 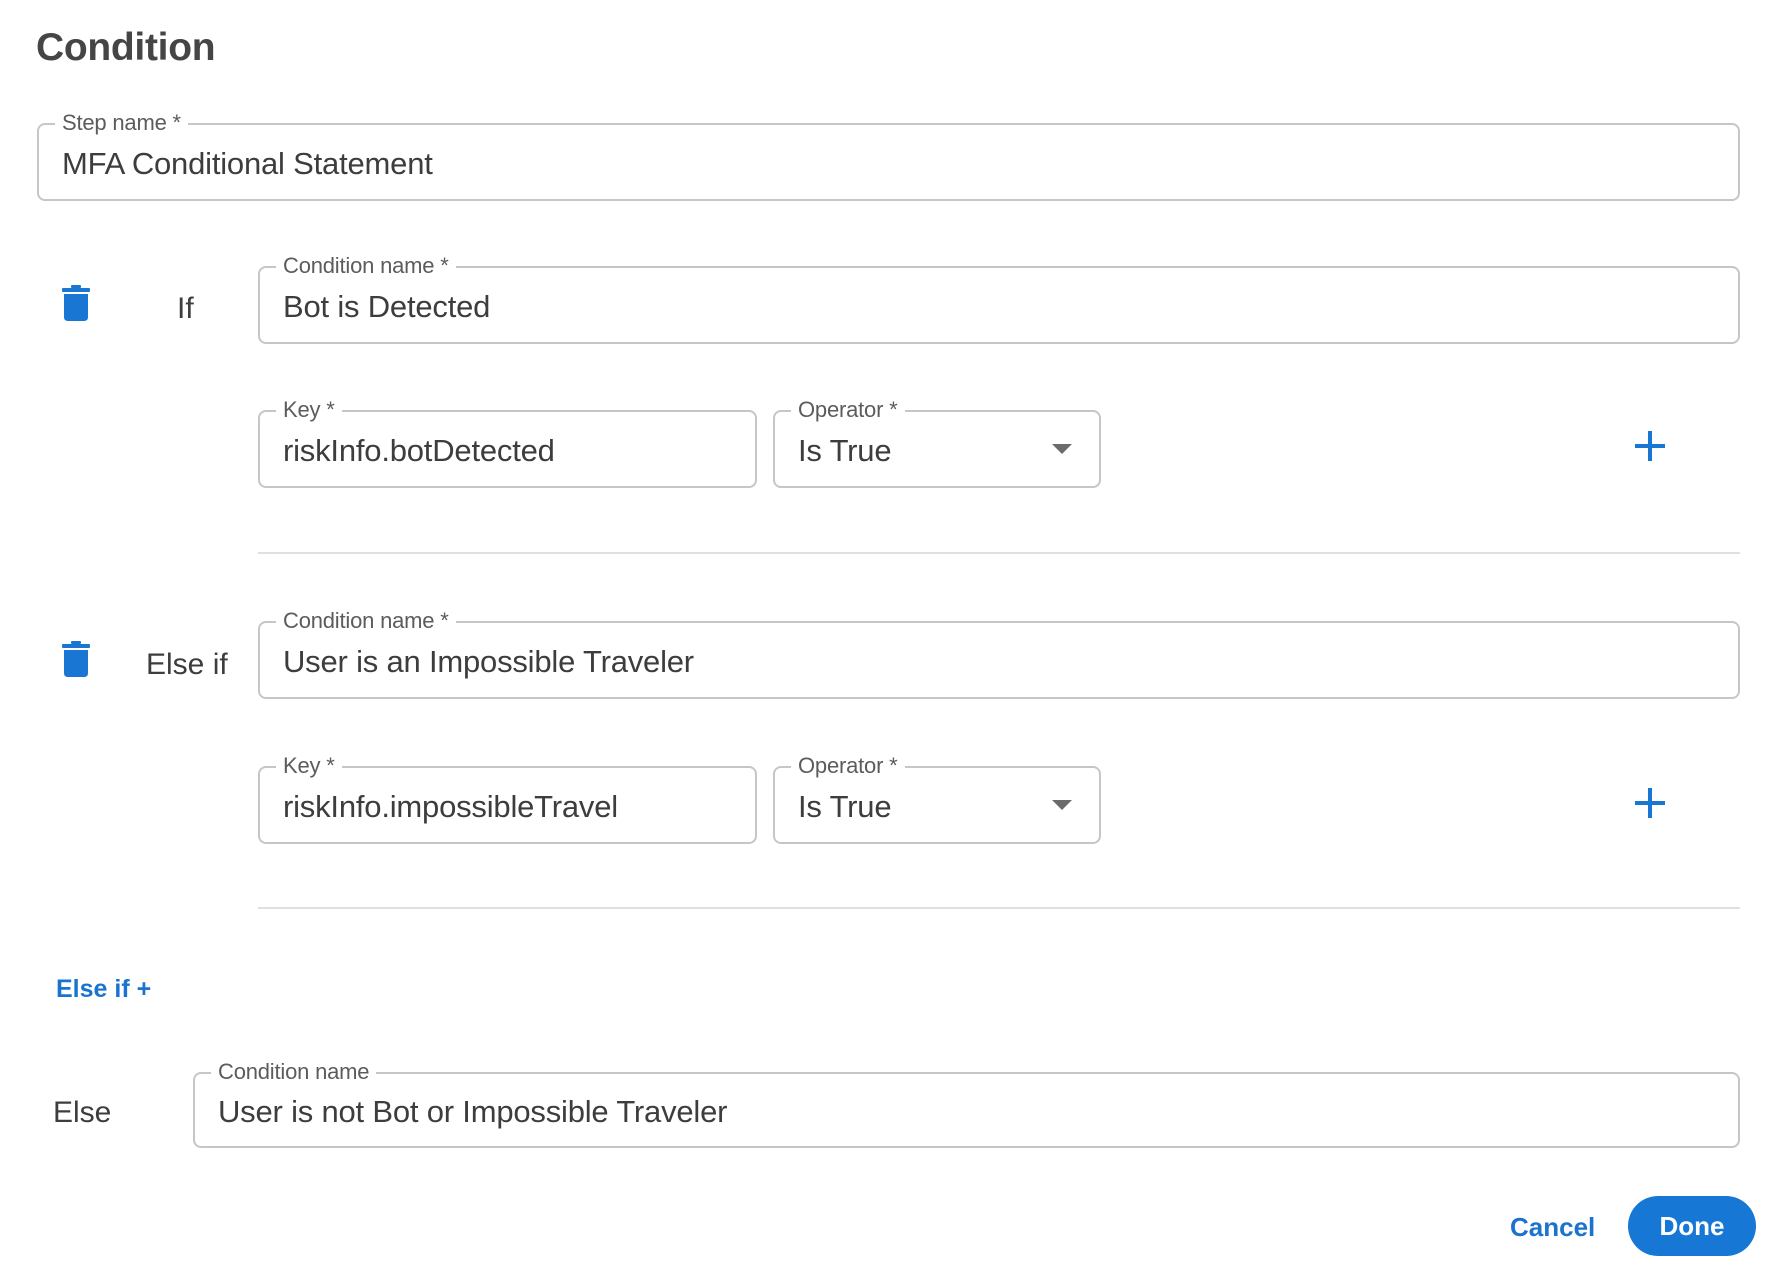 What do you see at coordinates (419, 450) in the screenshot?
I see `key-value: riskInfo.botDetected` at bounding box center [419, 450].